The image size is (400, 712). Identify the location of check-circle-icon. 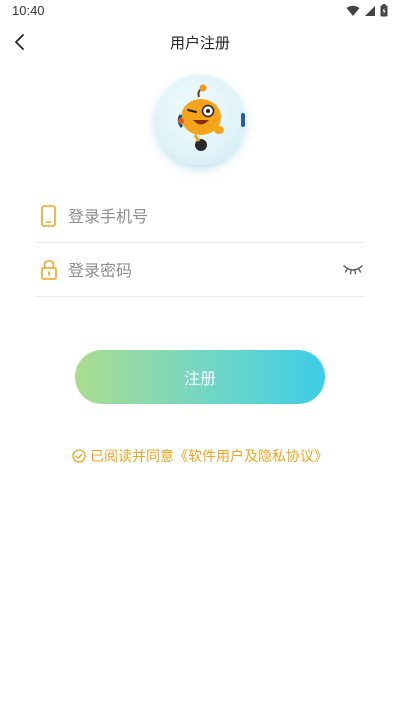
(79, 456).